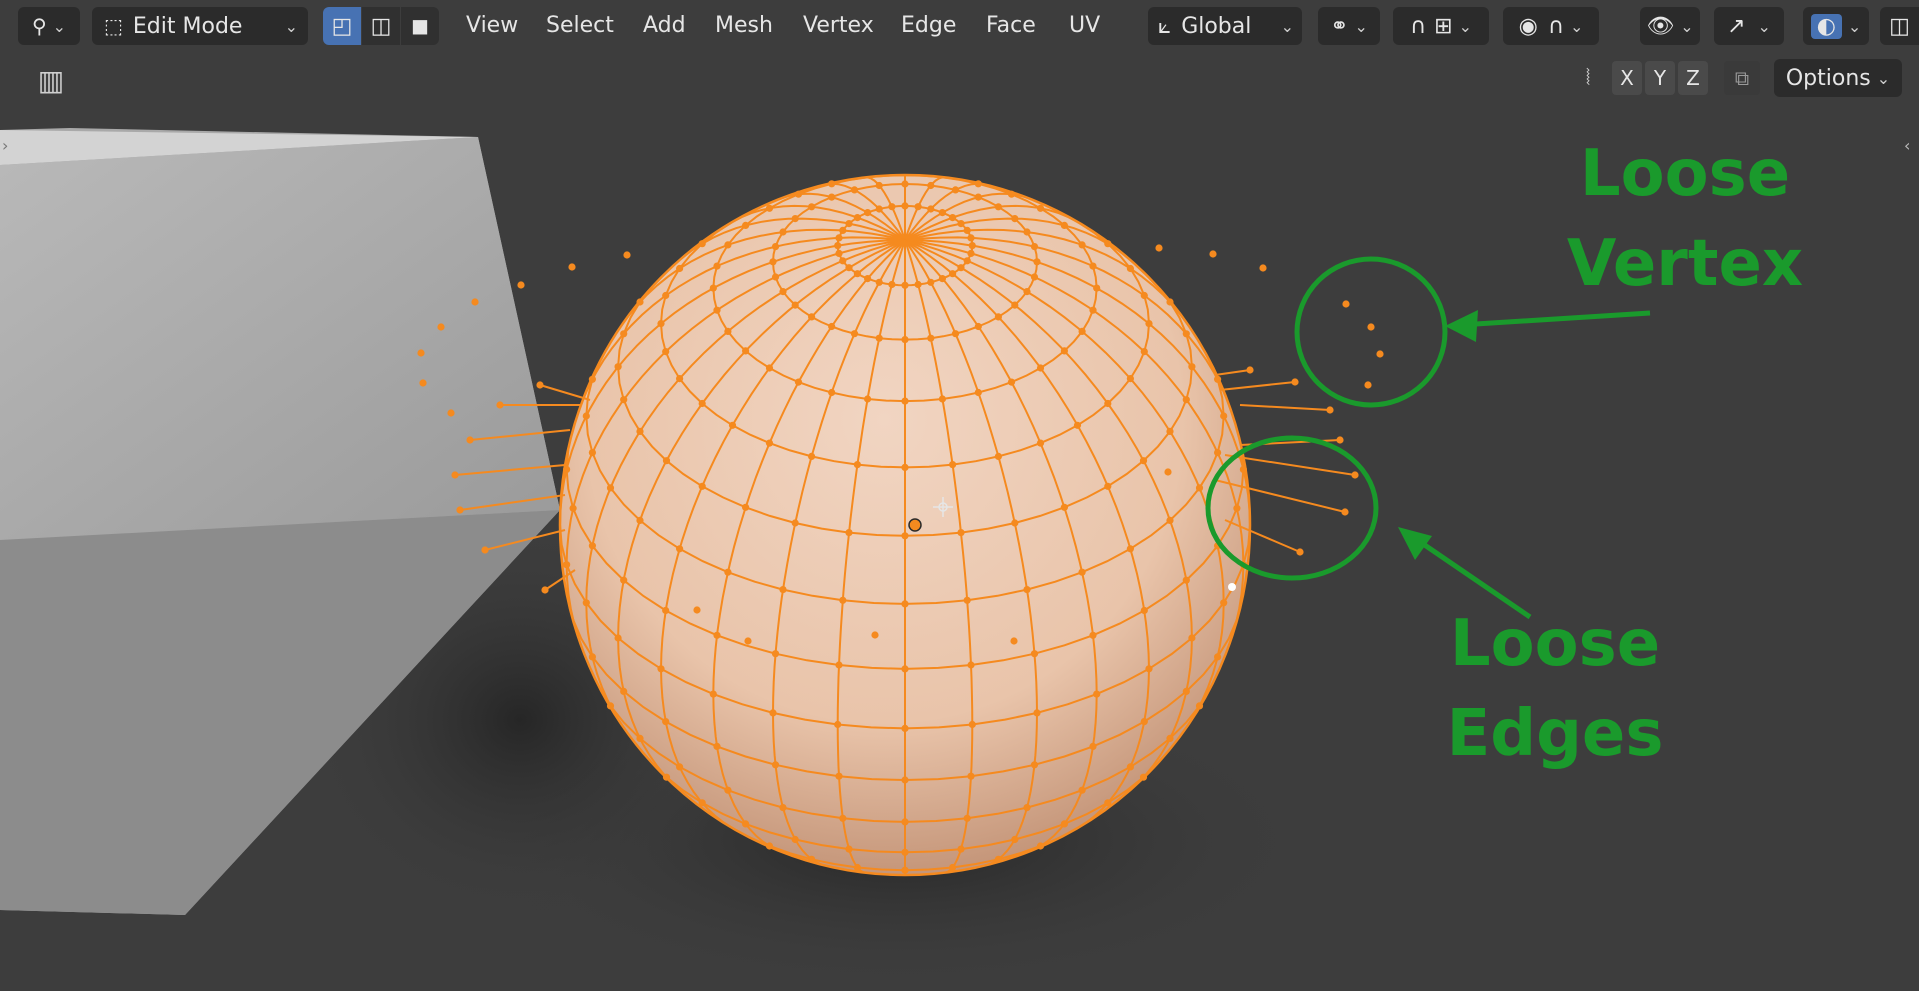  I want to click on editor-type-button: ⚲ ⌄, so click(49, 26).